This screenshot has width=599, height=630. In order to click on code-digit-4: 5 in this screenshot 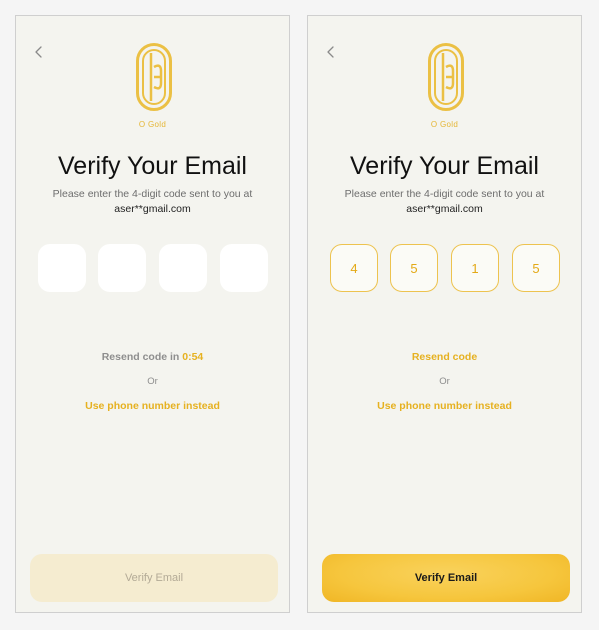, I will do `click(536, 268)`.